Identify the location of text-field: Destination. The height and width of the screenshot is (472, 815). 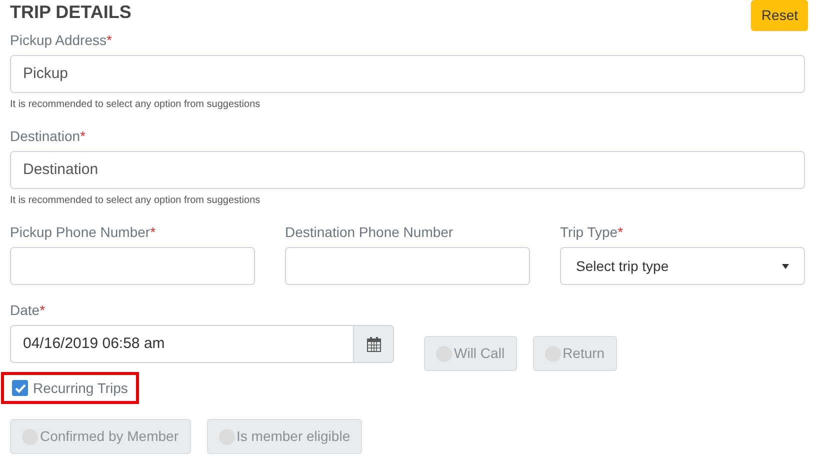
(407, 170).